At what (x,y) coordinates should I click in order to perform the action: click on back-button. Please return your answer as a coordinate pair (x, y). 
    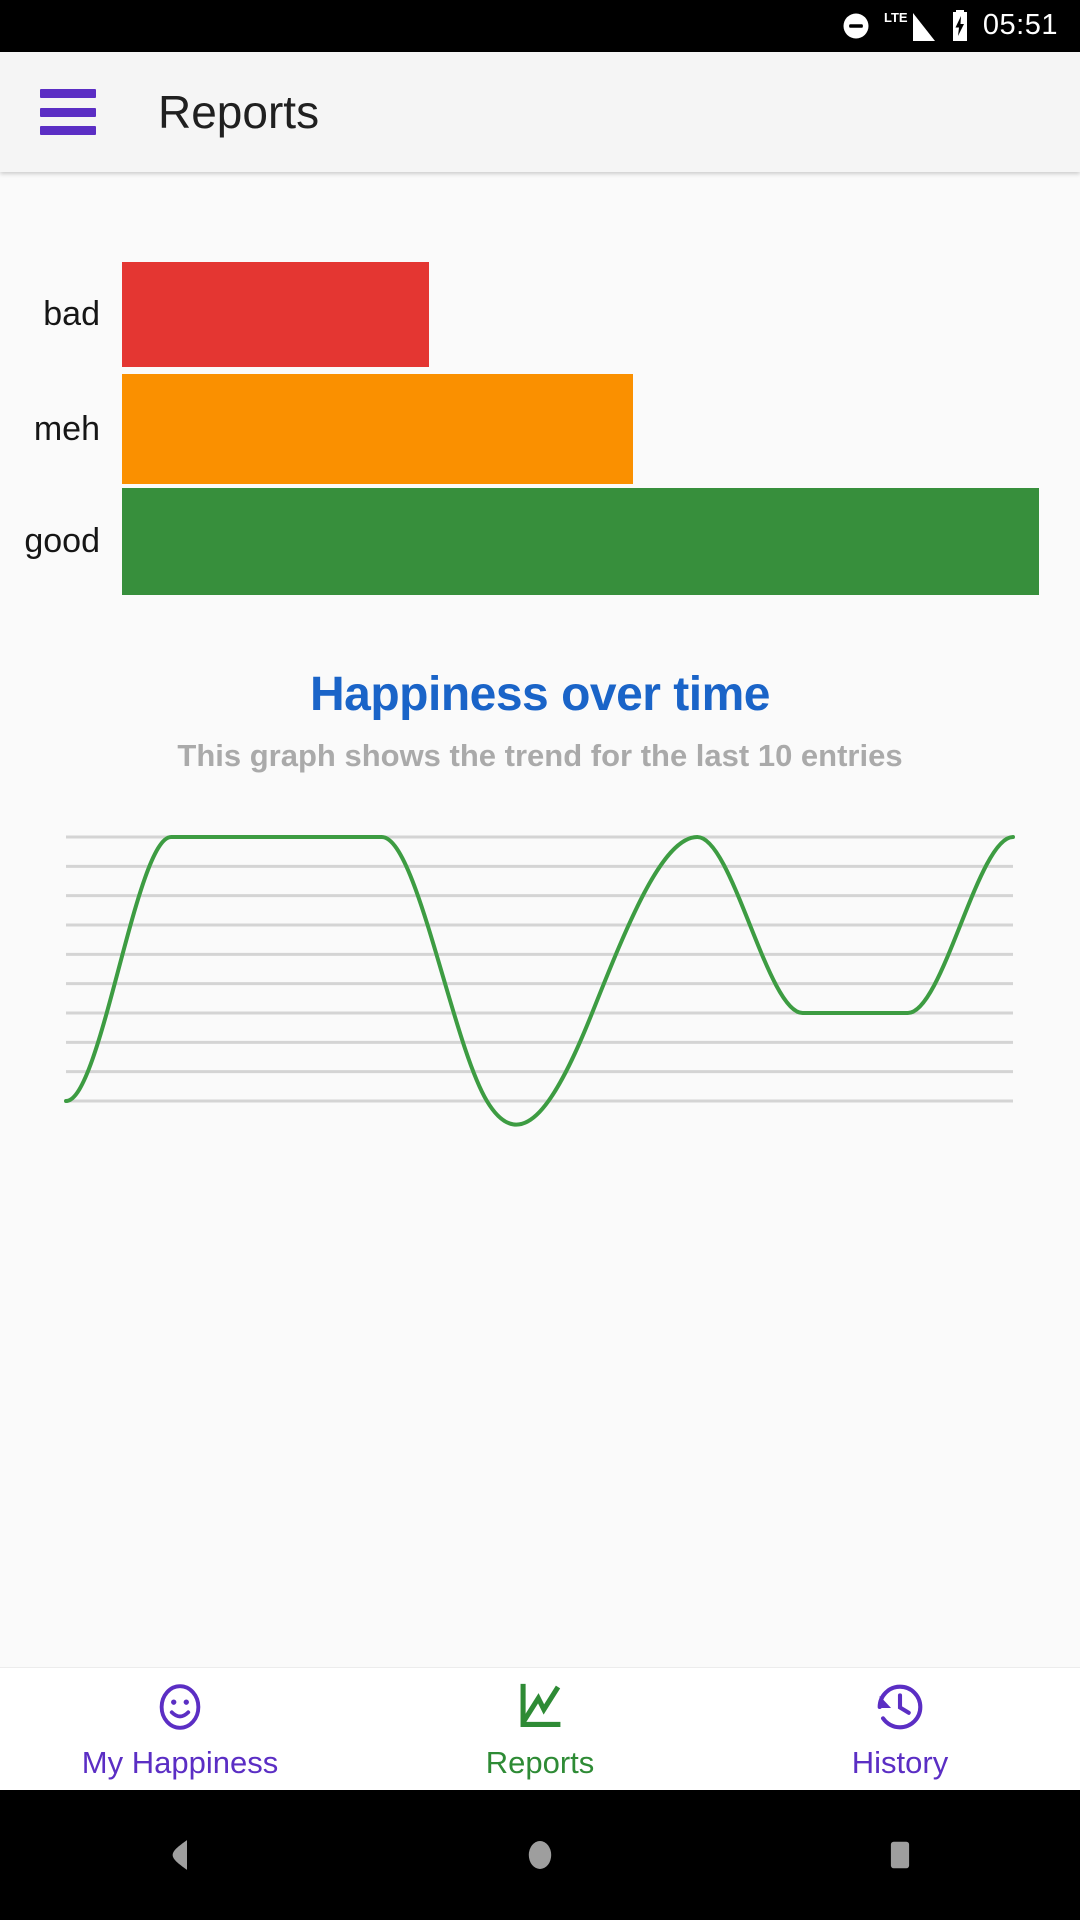
    Looking at the image, I should click on (180, 1855).